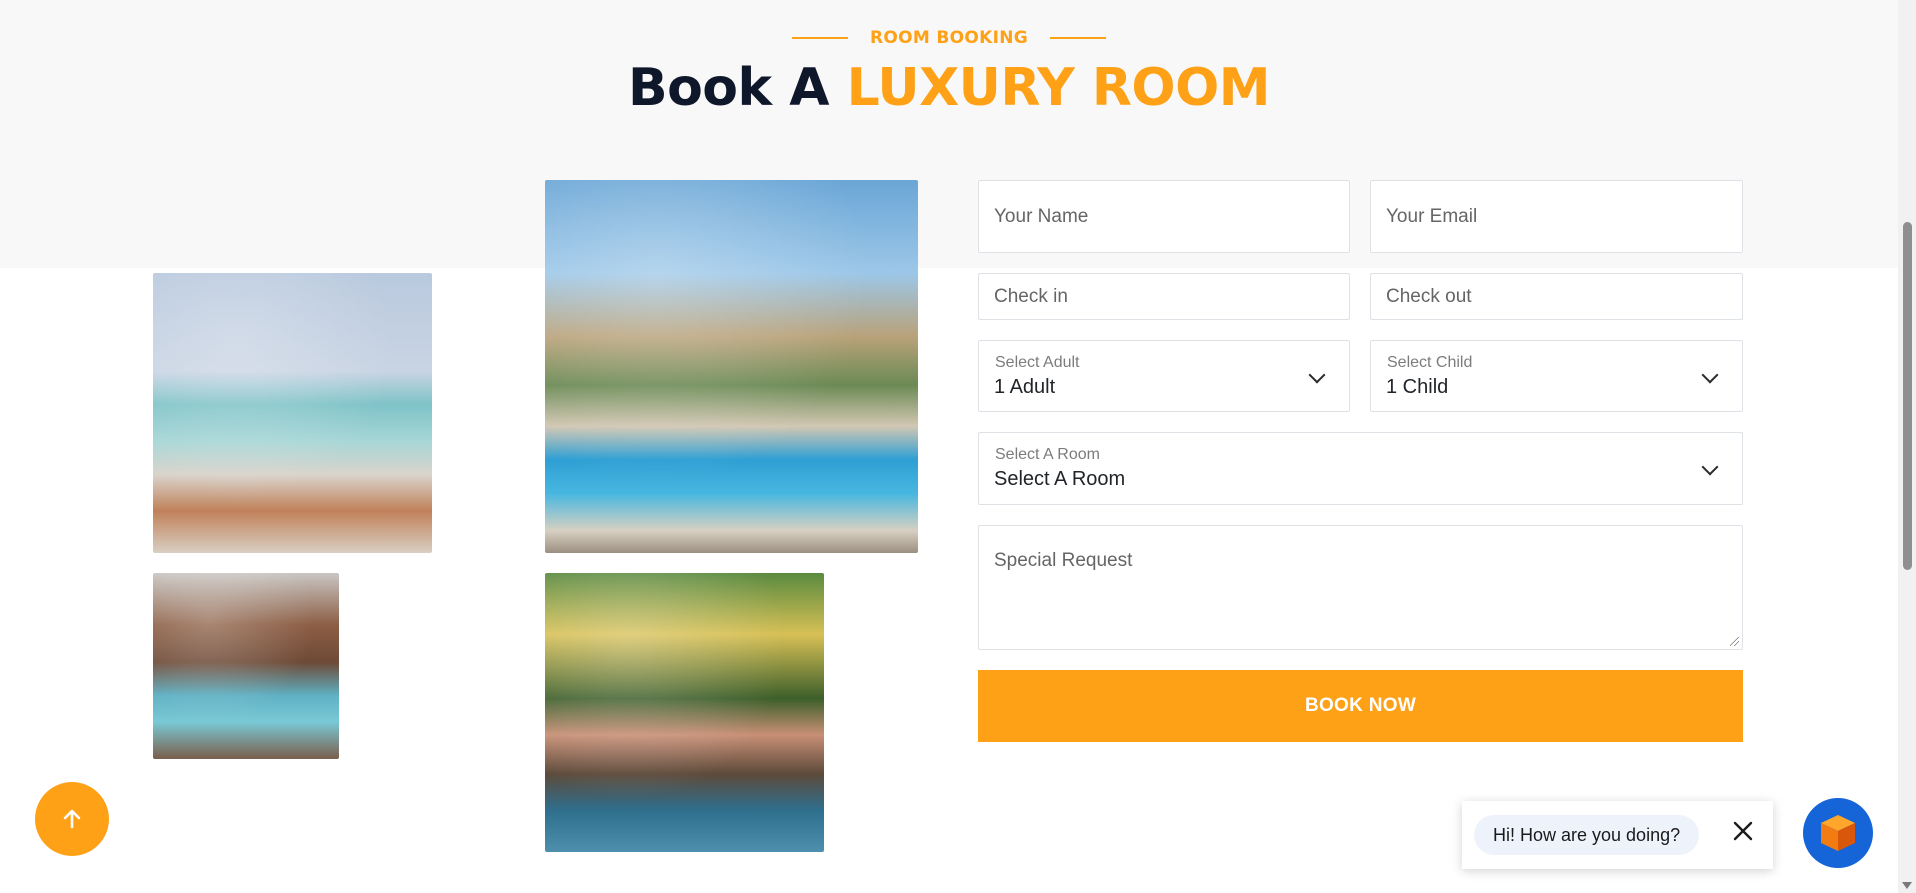  I want to click on room-select-label: Select A Room, so click(1047, 454).